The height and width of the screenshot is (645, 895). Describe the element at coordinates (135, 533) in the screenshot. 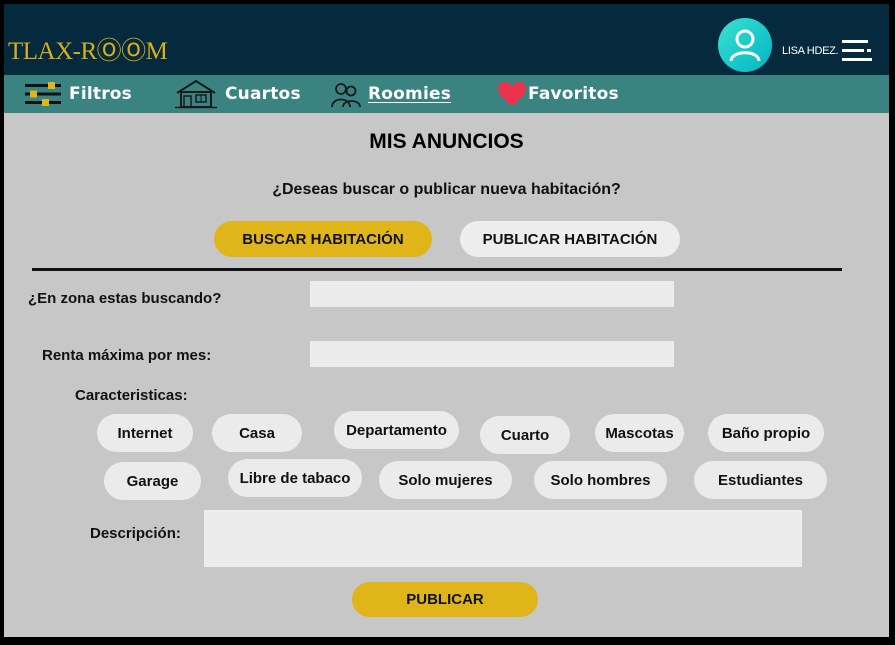

I see `description-label: Descripción:` at that location.